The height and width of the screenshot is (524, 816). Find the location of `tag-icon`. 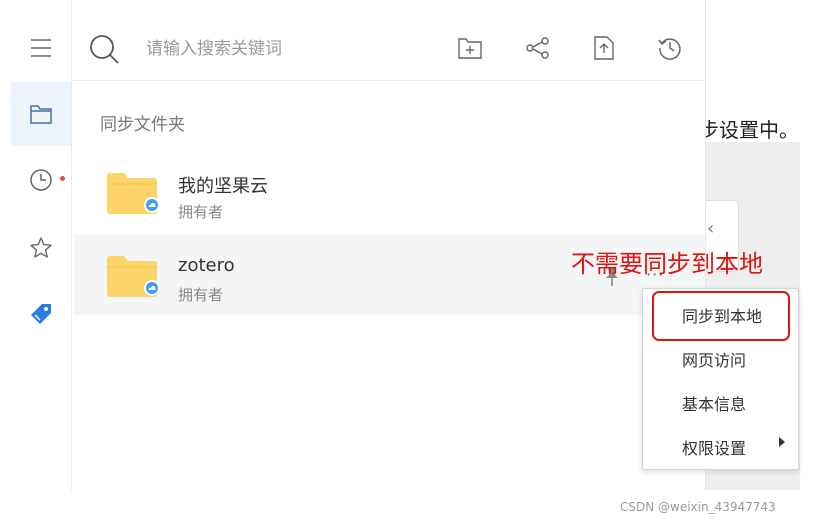

tag-icon is located at coordinates (41, 314).